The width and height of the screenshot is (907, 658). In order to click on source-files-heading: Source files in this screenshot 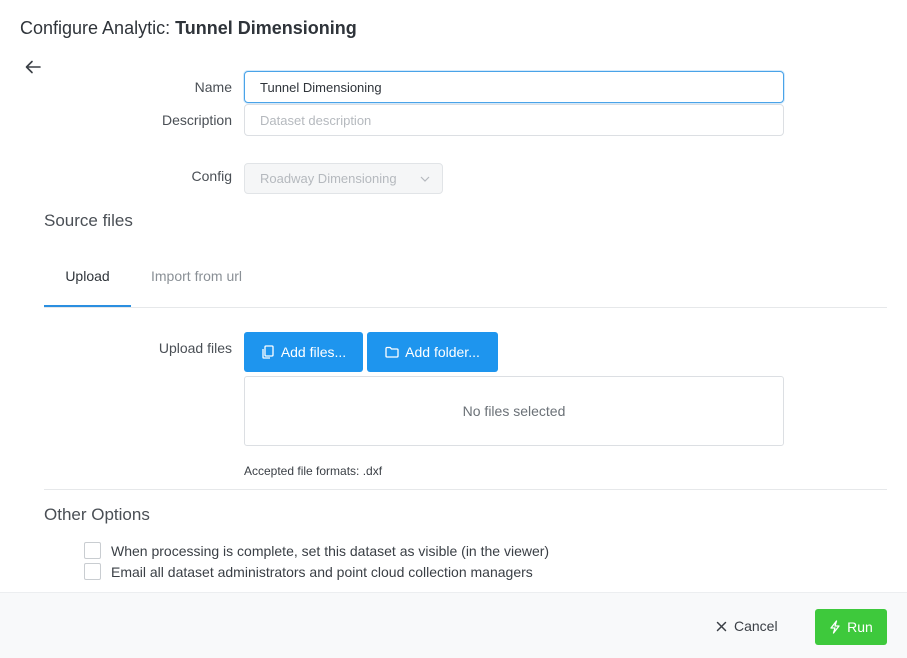, I will do `click(88, 220)`.